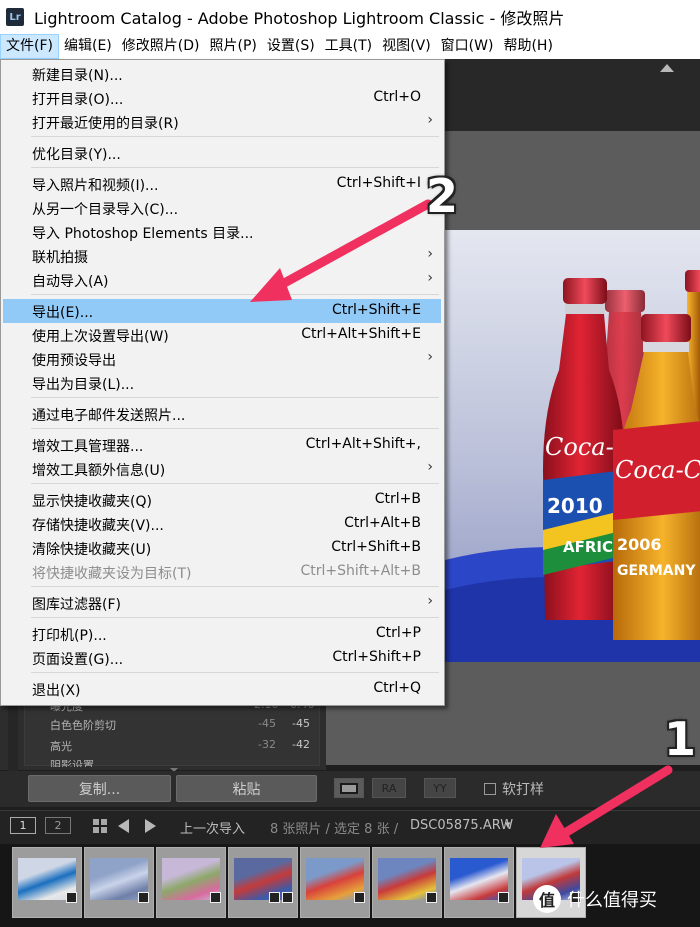  Describe the element at coordinates (23, 825) in the screenshot. I see `main-window-button: 1` at that location.